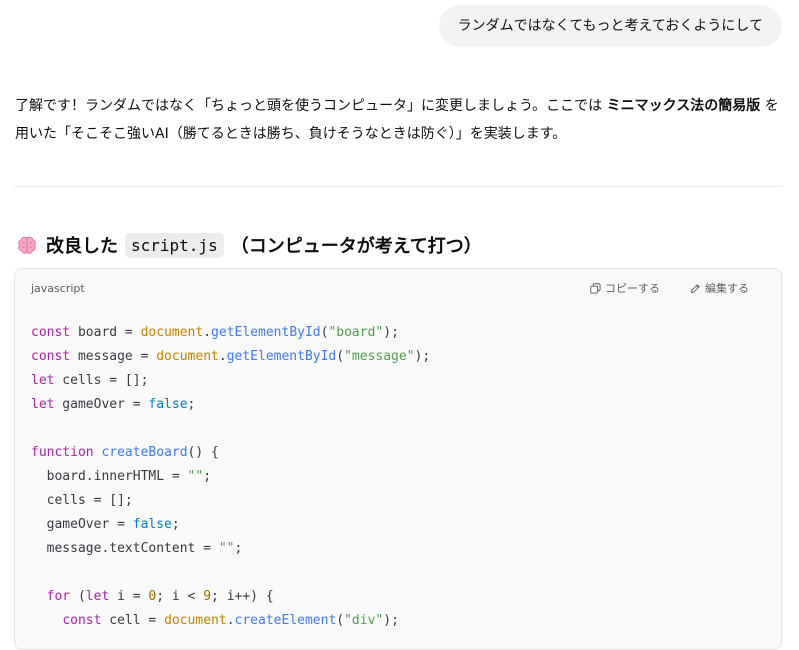 The image size is (799, 650). Describe the element at coordinates (398, 501) in the screenshot. I see `code-line: cells = [];` at that location.